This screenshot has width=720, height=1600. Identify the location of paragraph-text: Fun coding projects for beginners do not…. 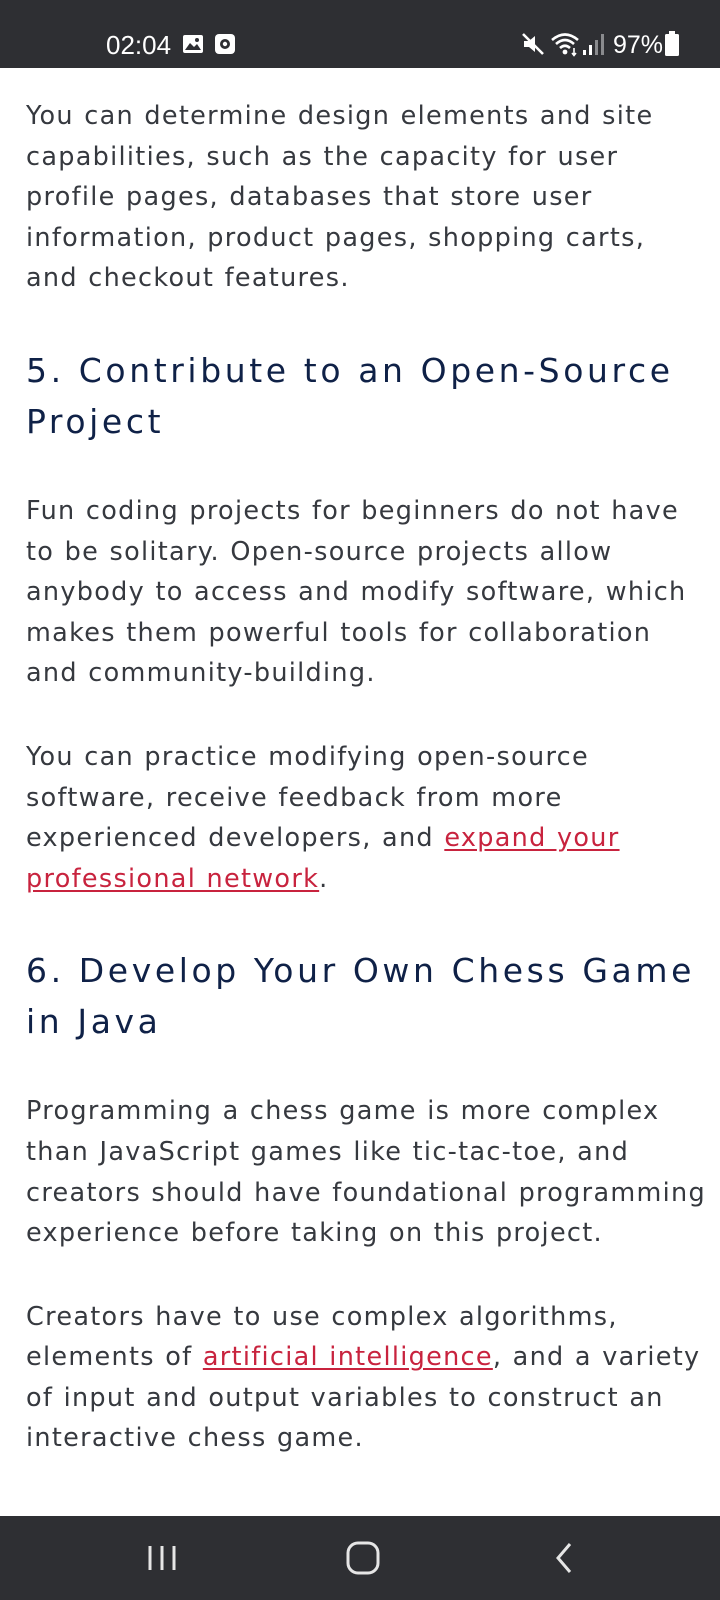
(356, 592).